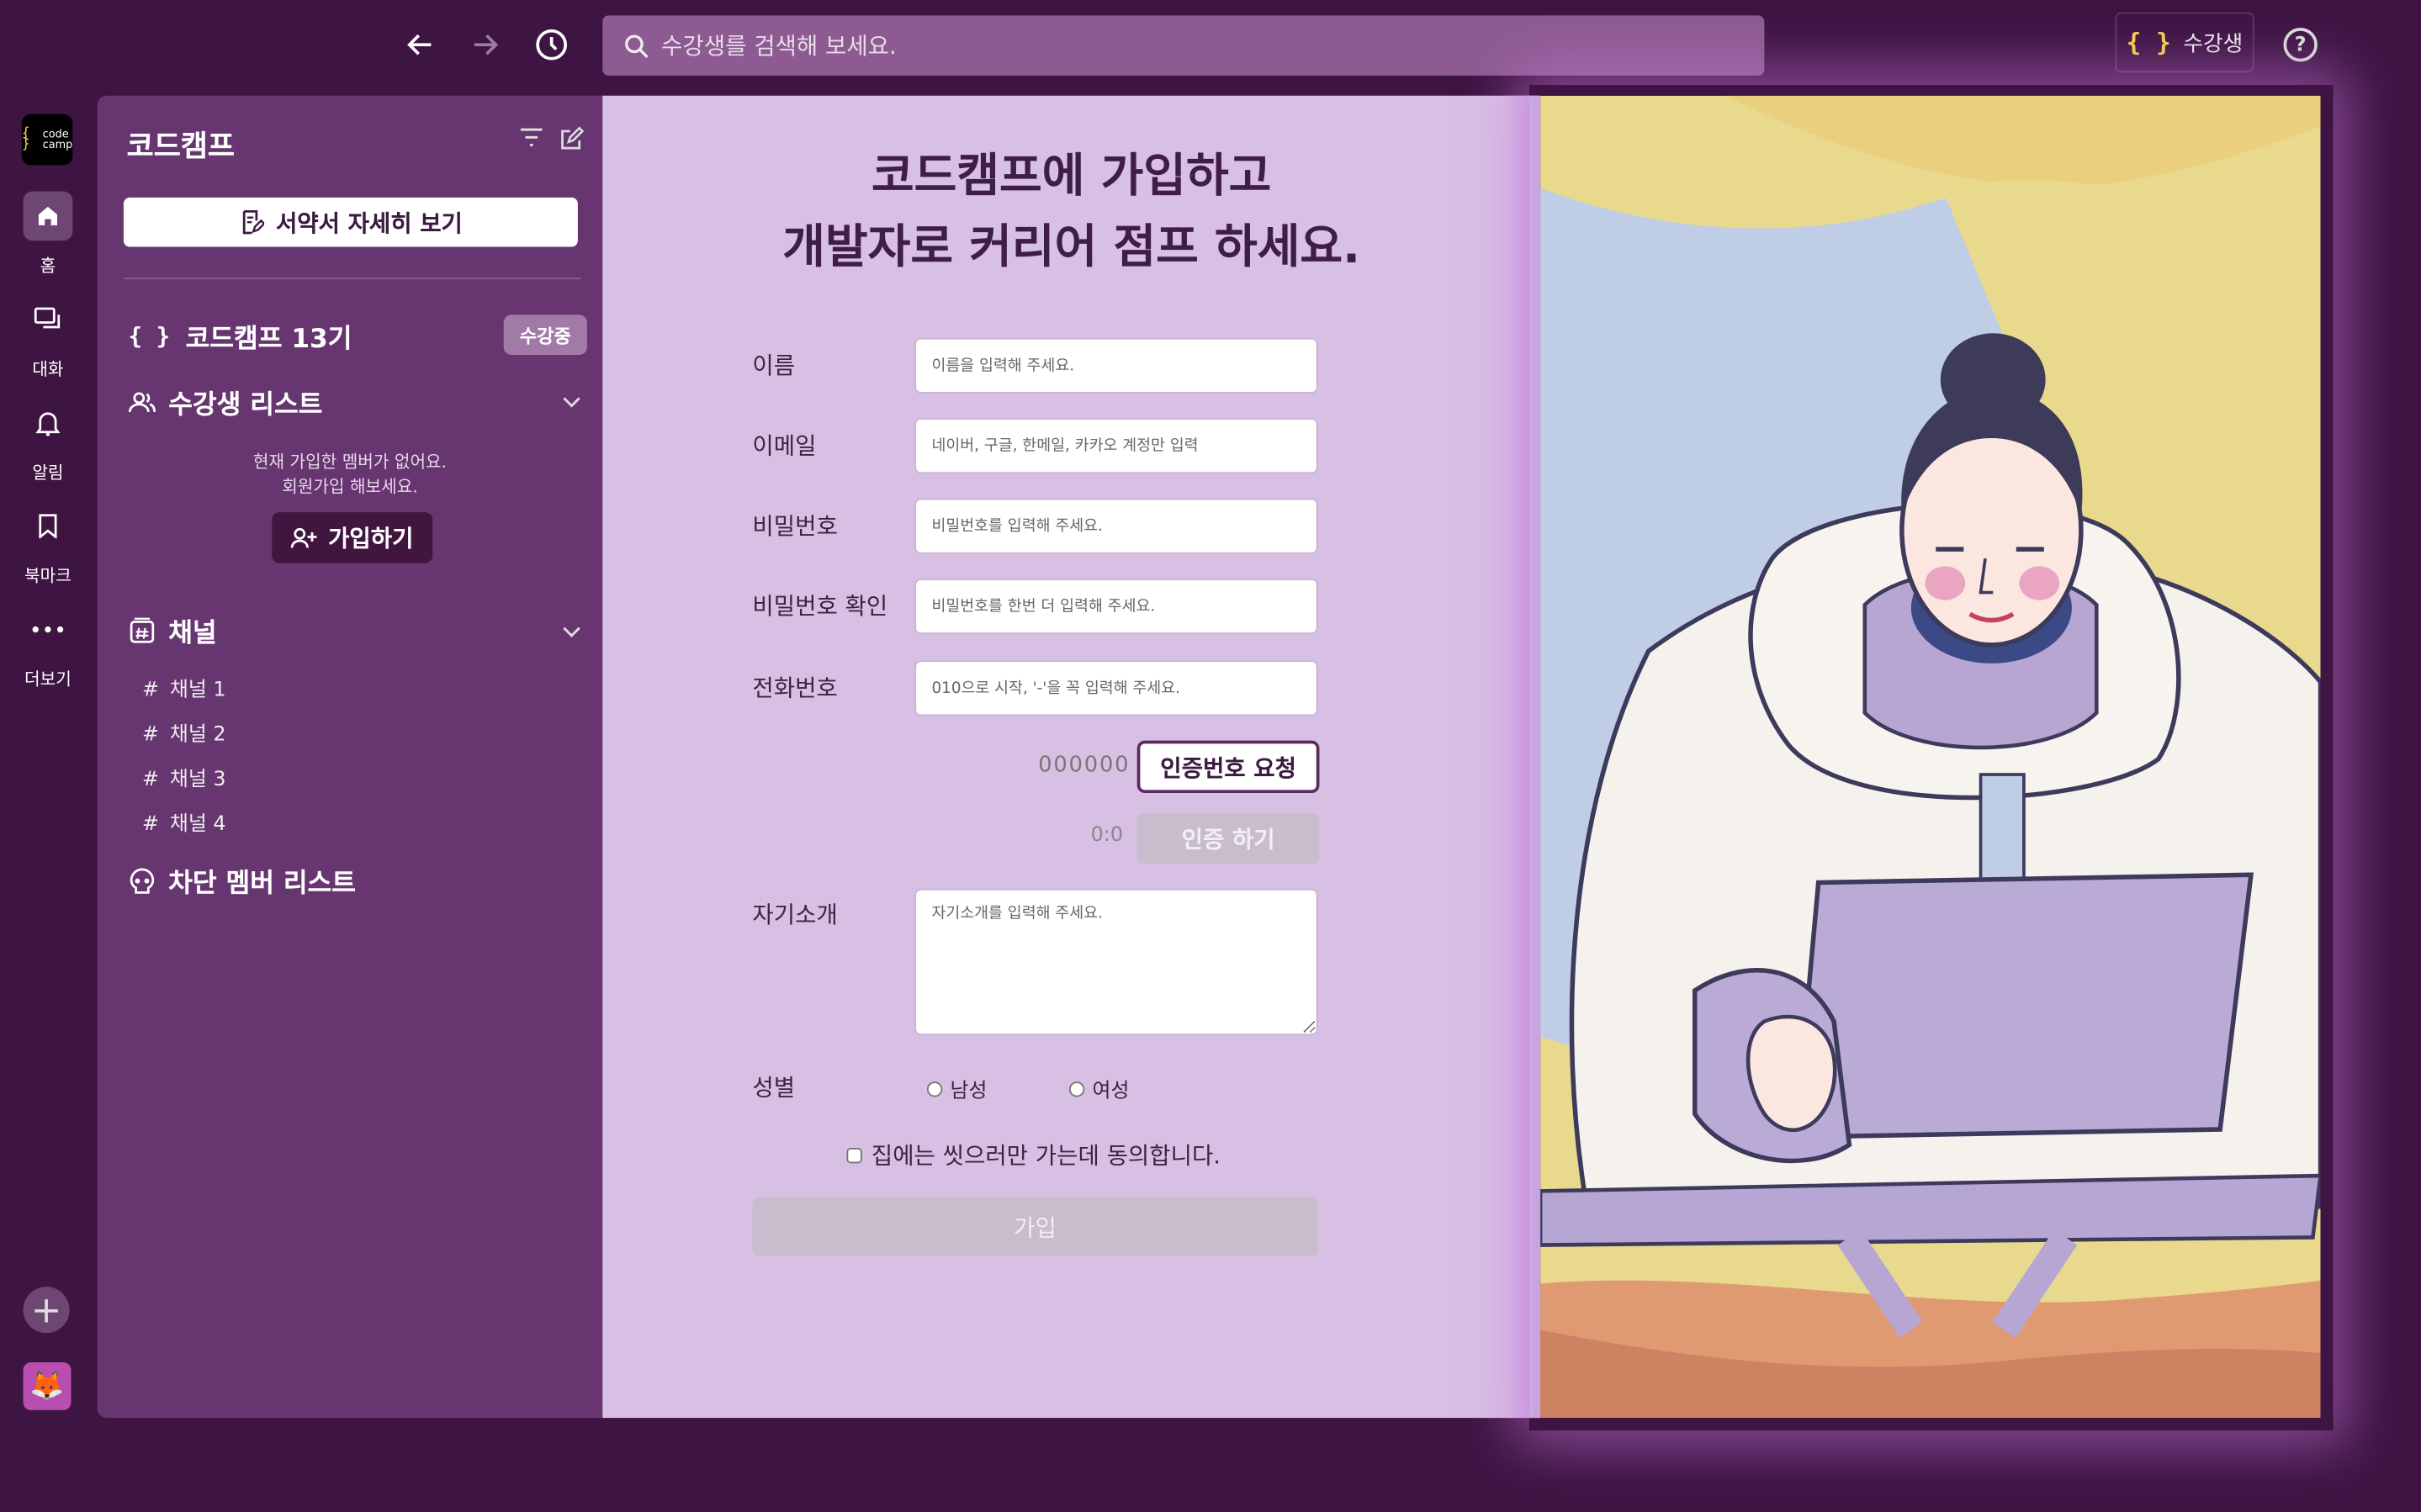 The image size is (2421, 1512). I want to click on view-terms-label: 서약서 자세히 보기, so click(369, 223).